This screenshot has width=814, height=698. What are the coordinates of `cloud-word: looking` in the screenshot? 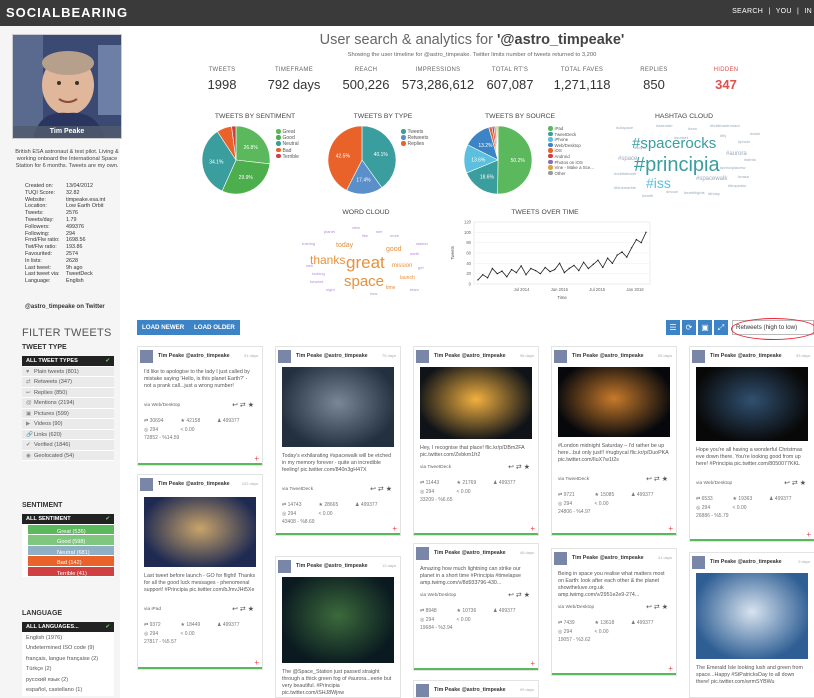 It's located at (318, 274).